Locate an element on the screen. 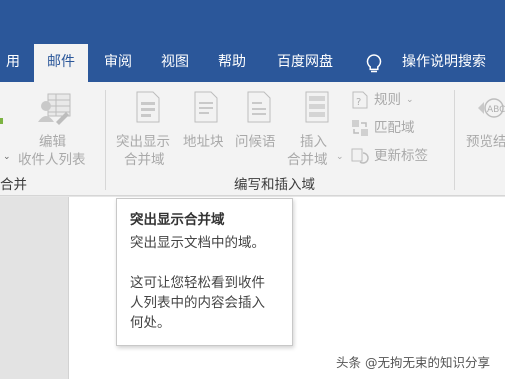 The image size is (505, 379). greeting-line-icon is located at coordinates (259, 107).